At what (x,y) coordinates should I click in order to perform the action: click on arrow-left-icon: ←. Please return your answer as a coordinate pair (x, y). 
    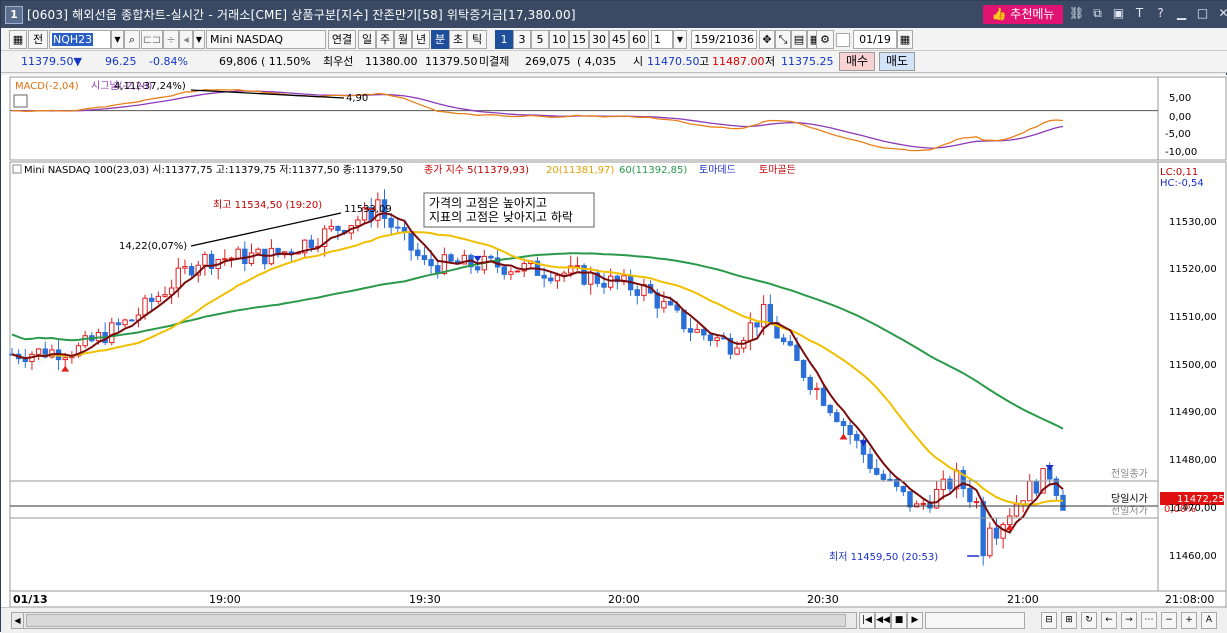
    Looking at the image, I should click on (1109, 620).